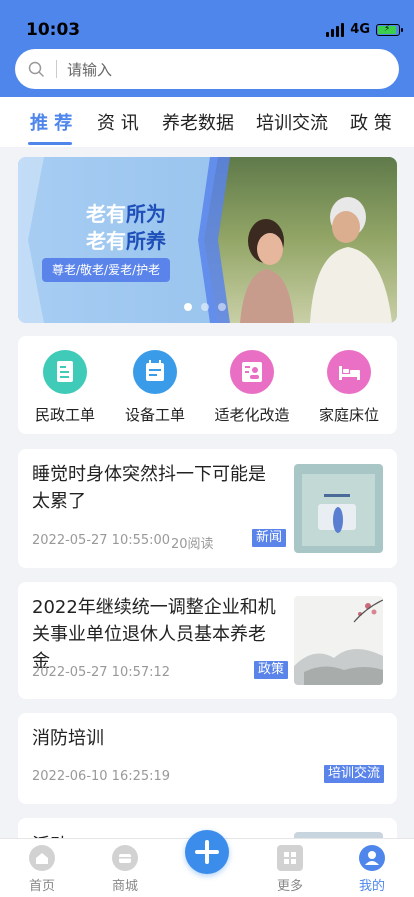 This screenshot has width=414, height=897. What do you see at coordinates (371, 122) in the screenshot?
I see `tab-policy: 政 策` at bounding box center [371, 122].